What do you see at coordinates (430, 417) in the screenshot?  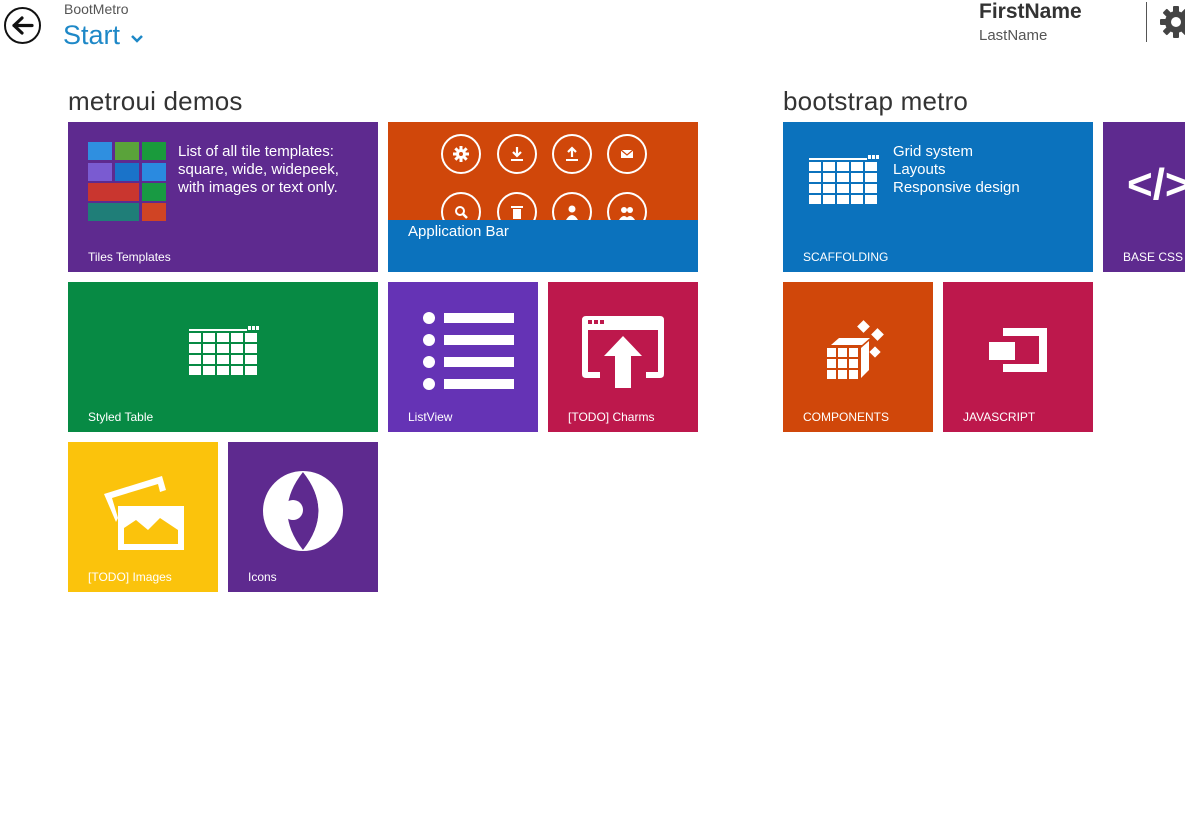 I see `tile-label: ListView` at bounding box center [430, 417].